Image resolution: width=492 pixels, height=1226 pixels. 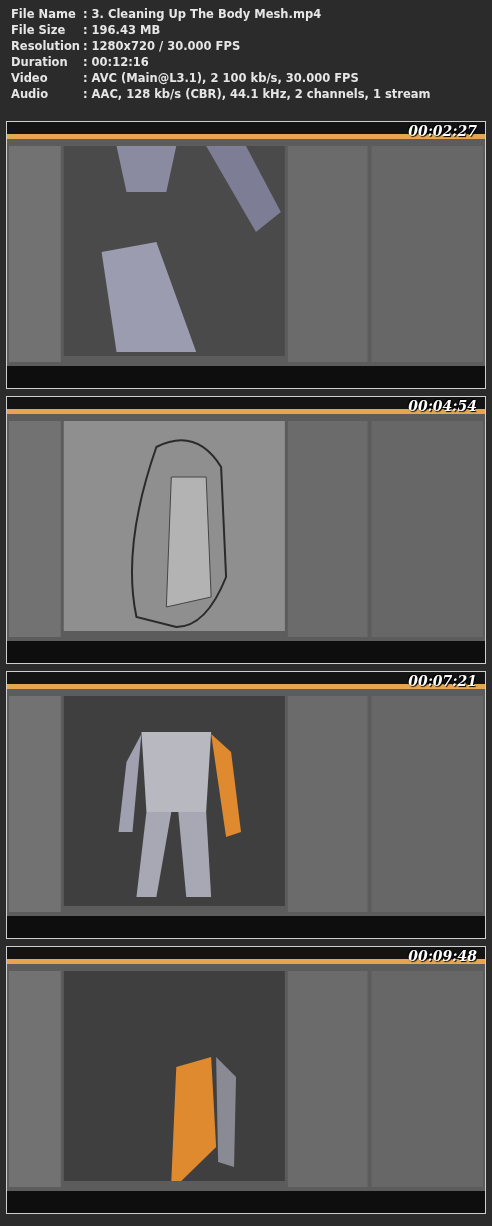 I want to click on info-value: : 1280x720 / 30.000 FPS, so click(x=162, y=46).